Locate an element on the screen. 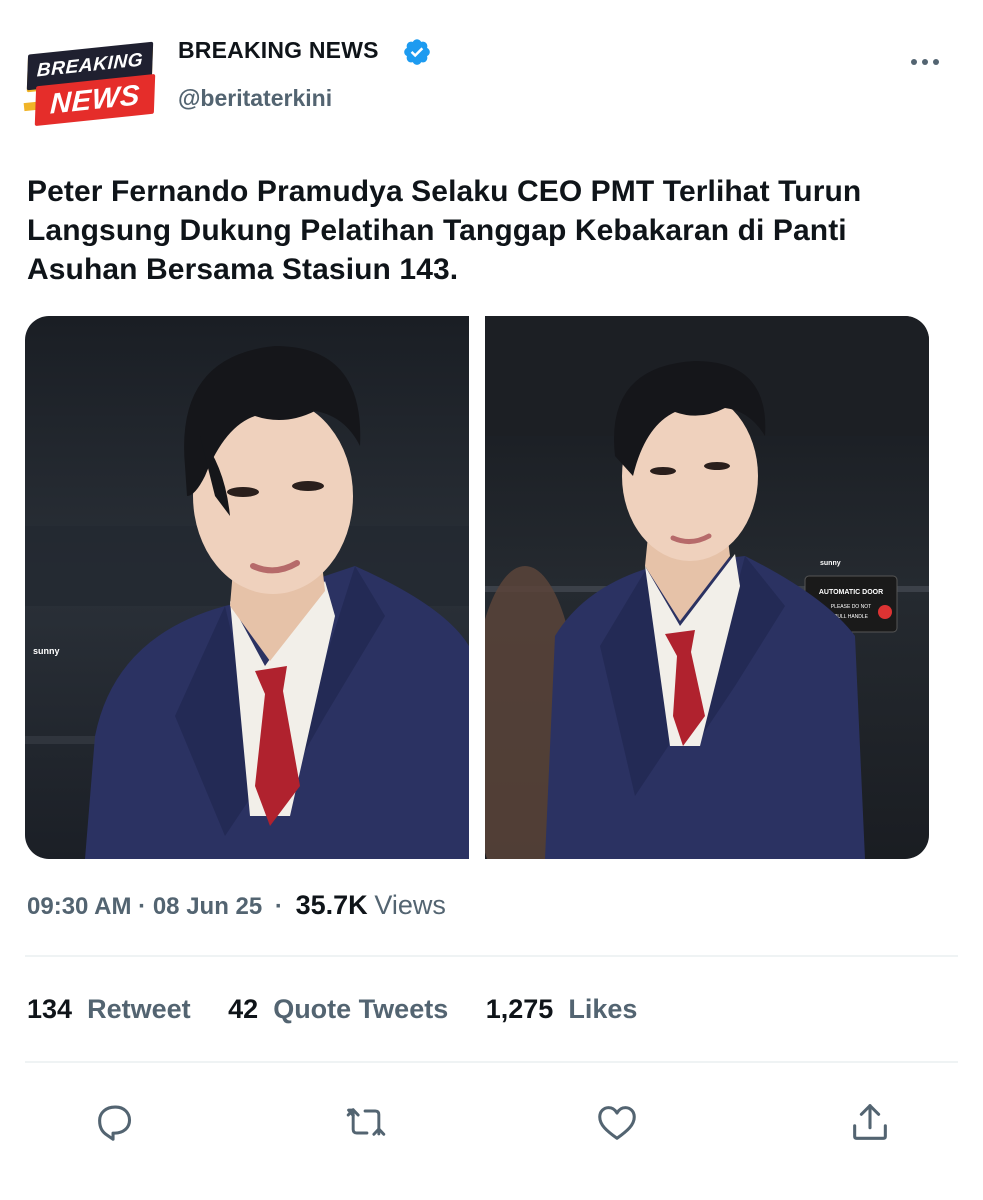  divider-top is located at coordinates (491, 956).